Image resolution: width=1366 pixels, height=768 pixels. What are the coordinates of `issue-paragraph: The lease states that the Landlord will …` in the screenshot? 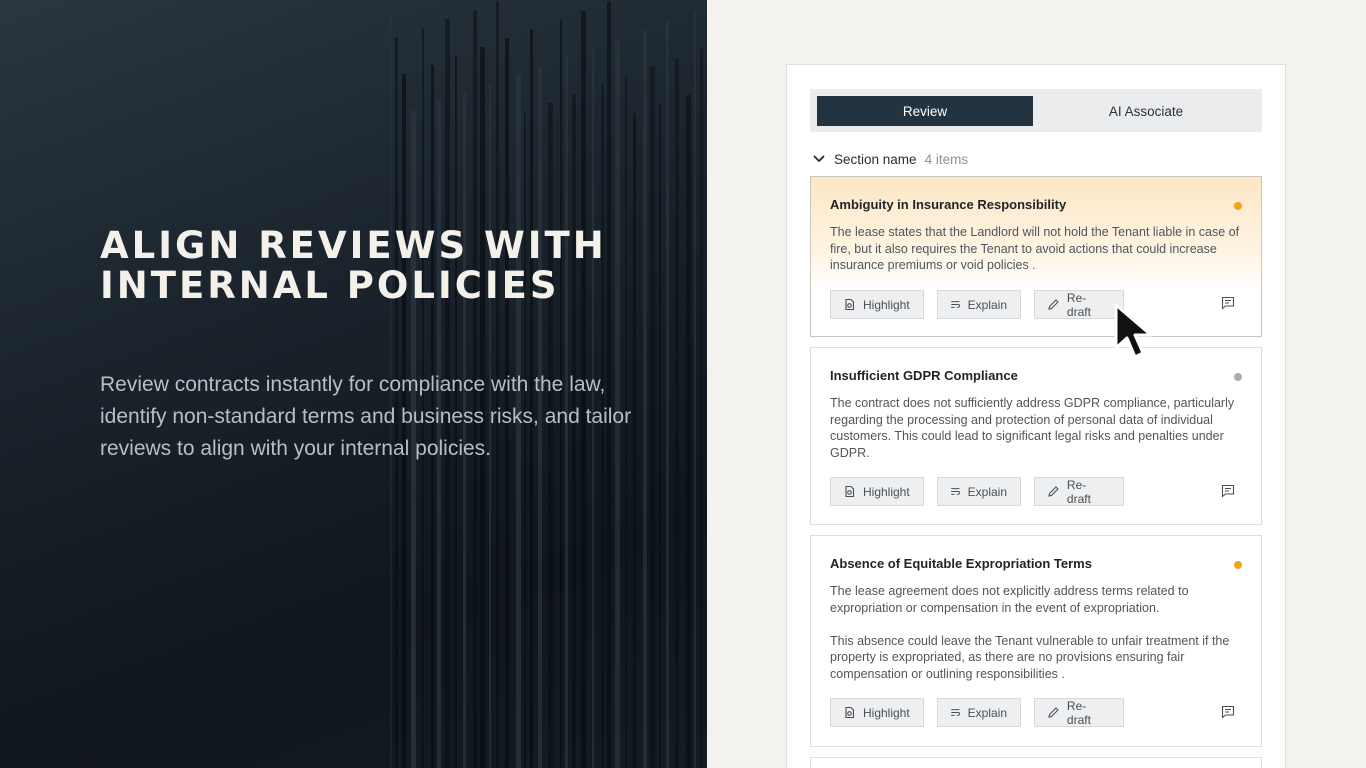 It's located at (1035, 249).